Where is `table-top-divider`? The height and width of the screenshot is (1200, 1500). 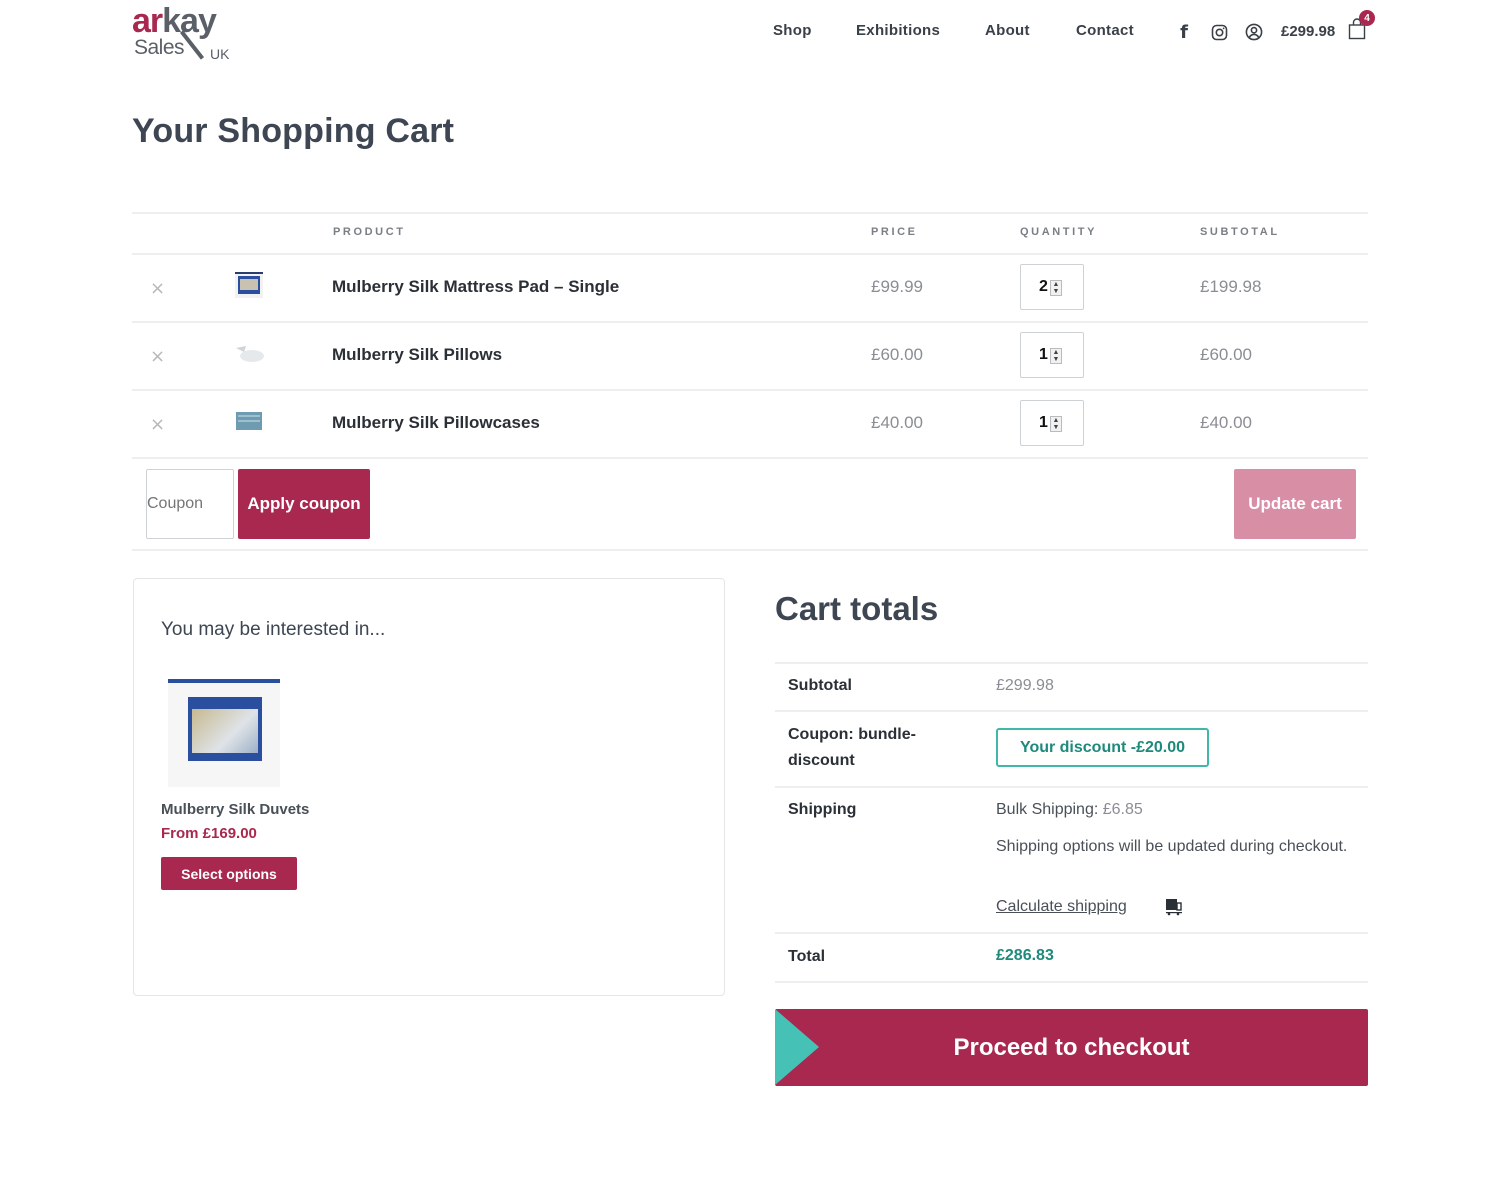
table-top-divider is located at coordinates (750, 213).